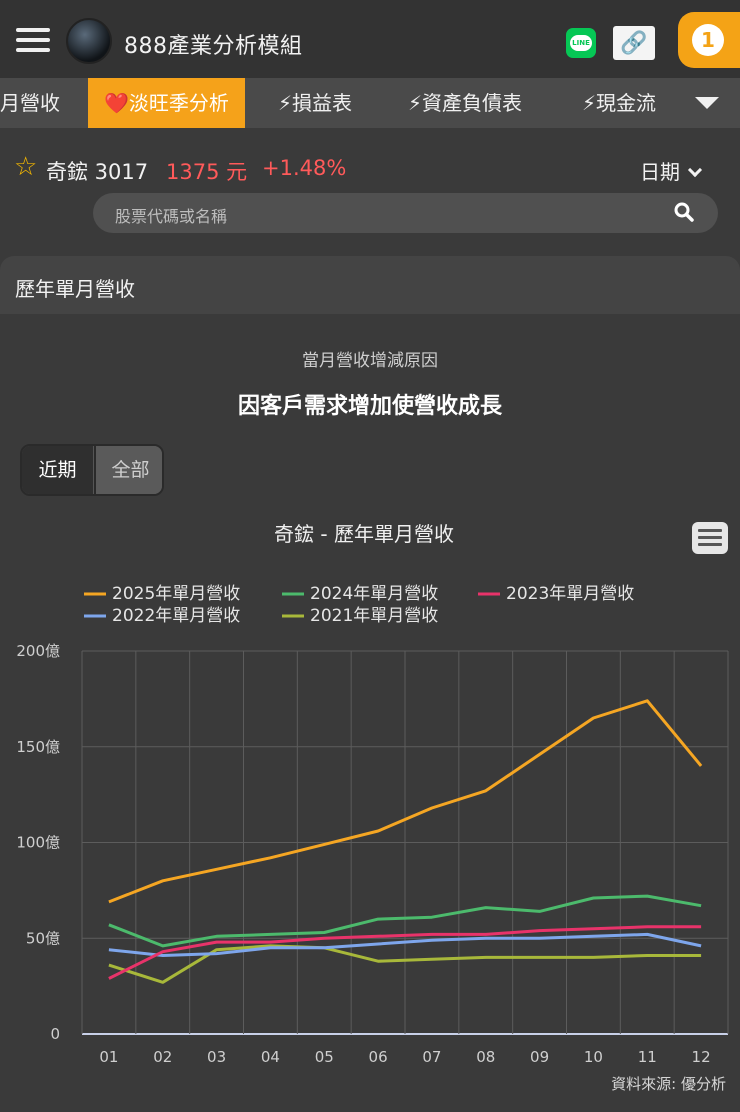 This screenshot has height=1112, width=740. What do you see at coordinates (33, 41) in the screenshot?
I see `hamburger-menu-icon` at bounding box center [33, 41].